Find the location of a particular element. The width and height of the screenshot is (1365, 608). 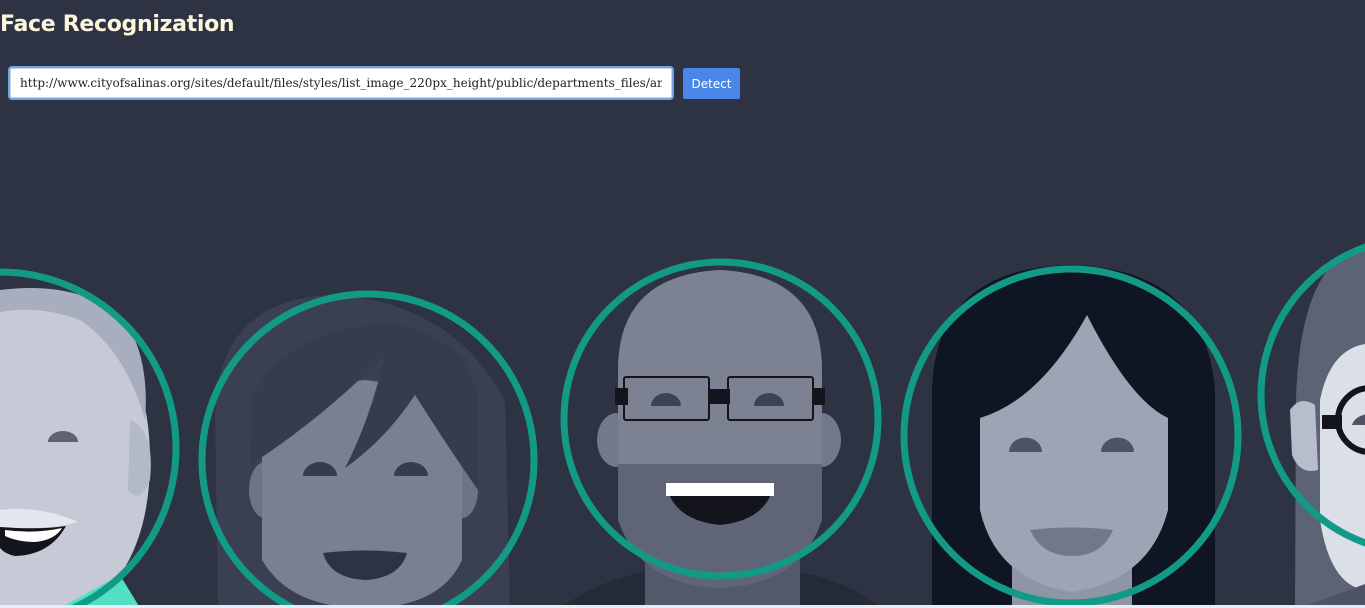

face-bald-man-glasses is located at coordinates (720, 439).